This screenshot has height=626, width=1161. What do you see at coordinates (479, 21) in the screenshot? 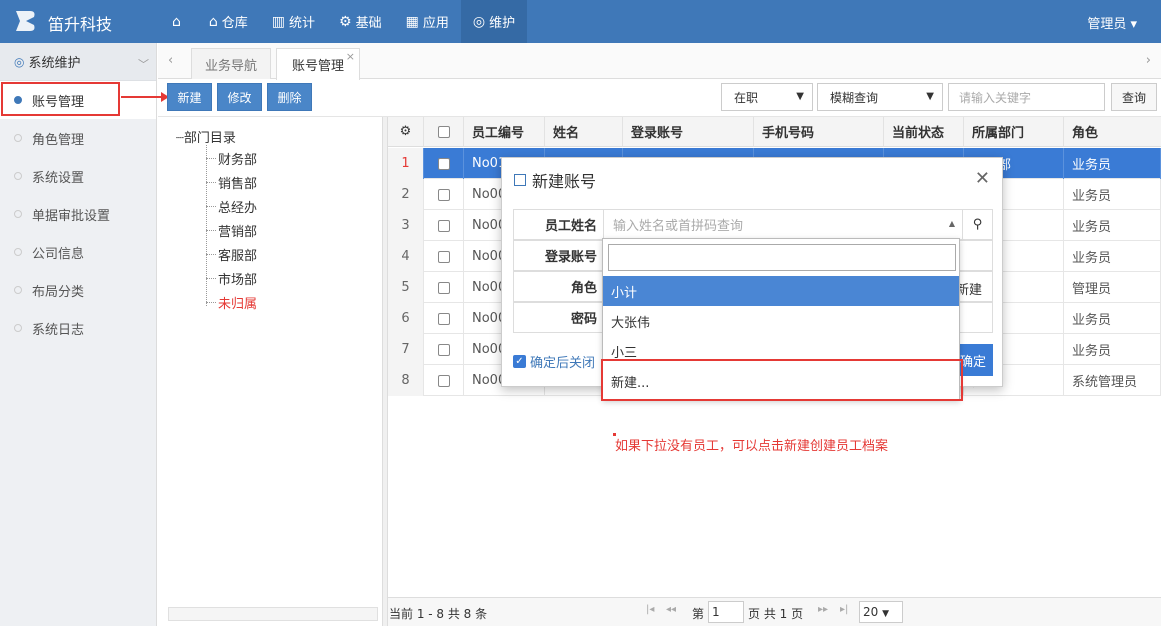
I see `maintenance-icon: ◎` at bounding box center [479, 21].